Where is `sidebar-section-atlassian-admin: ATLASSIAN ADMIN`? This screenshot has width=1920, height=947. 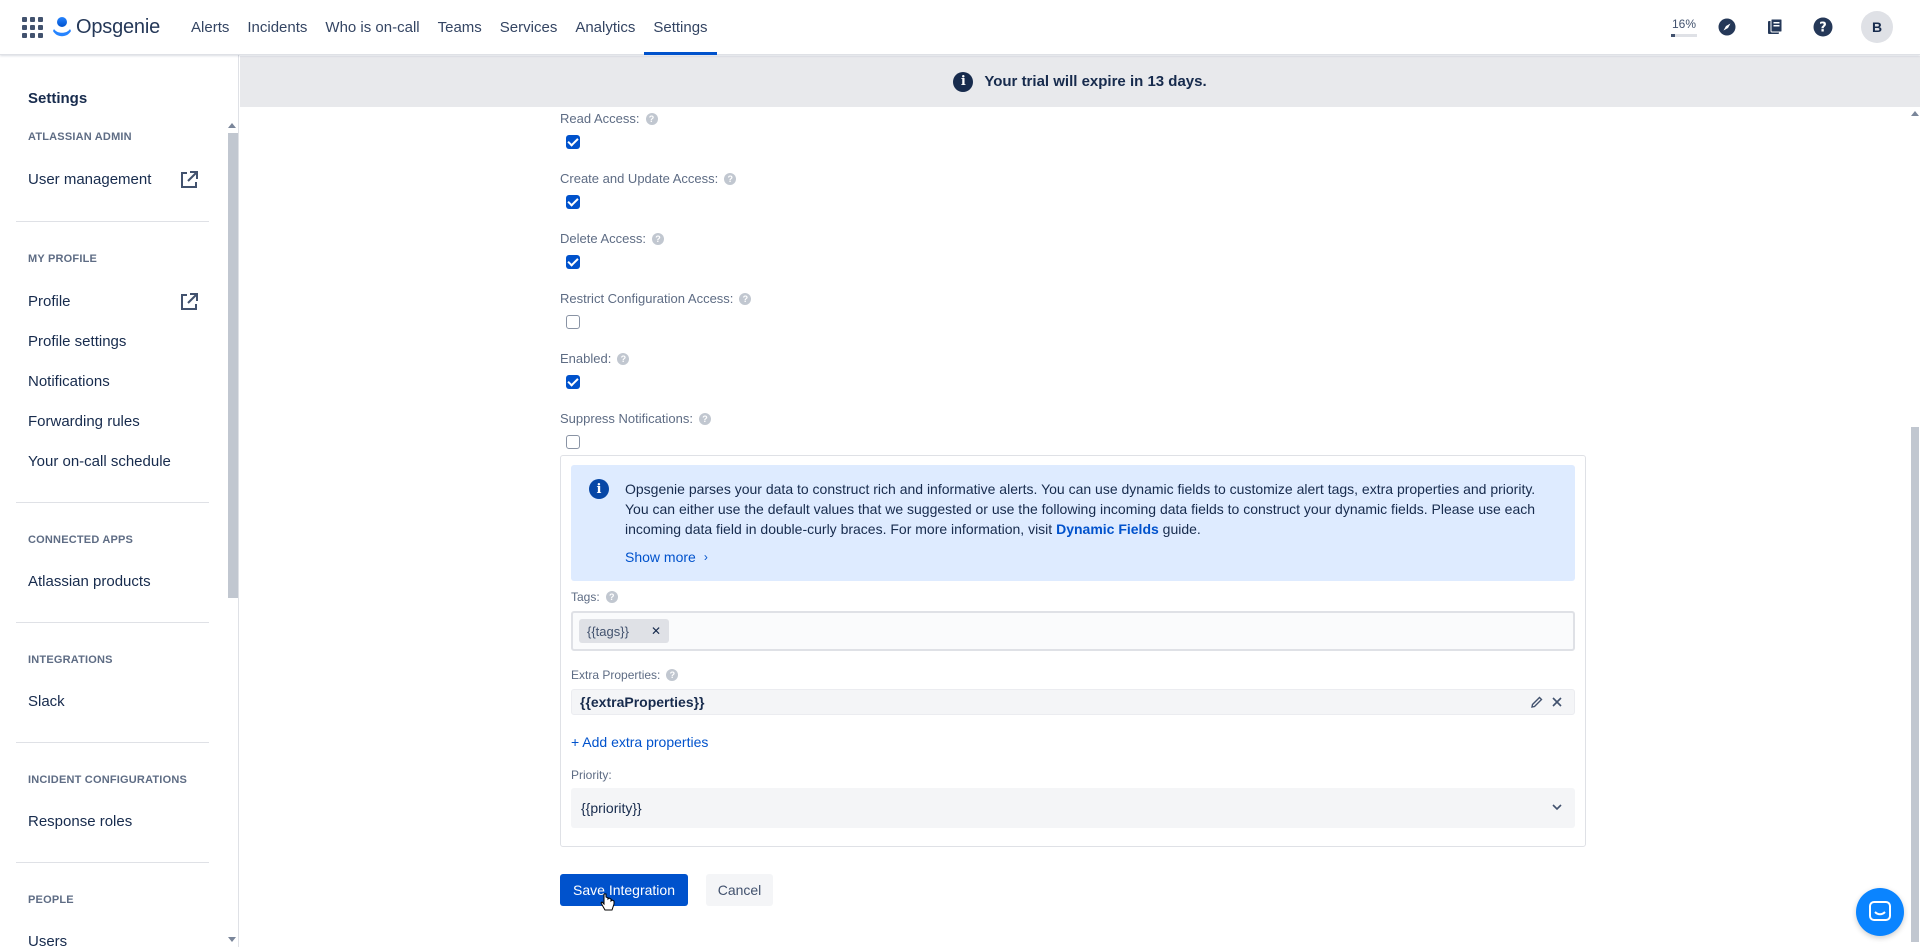
sidebar-section-atlassian-admin: ATLASSIAN ADMIN is located at coordinates (80, 137).